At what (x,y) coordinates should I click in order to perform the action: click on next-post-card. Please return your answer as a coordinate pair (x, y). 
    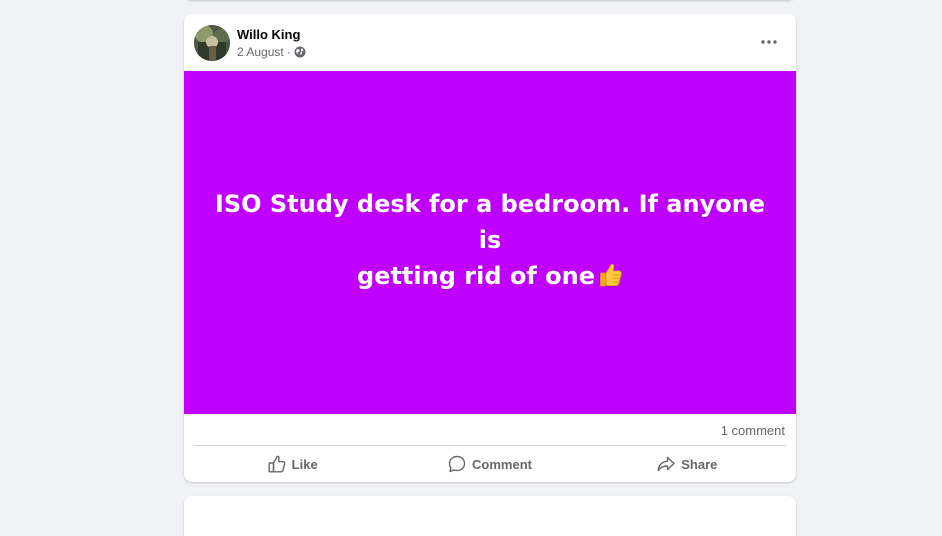
    Looking at the image, I should click on (490, 516).